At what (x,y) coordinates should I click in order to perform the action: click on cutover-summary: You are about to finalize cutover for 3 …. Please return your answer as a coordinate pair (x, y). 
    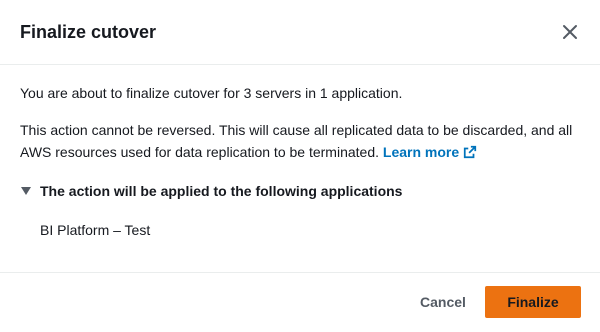
    Looking at the image, I should click on (211, 93).